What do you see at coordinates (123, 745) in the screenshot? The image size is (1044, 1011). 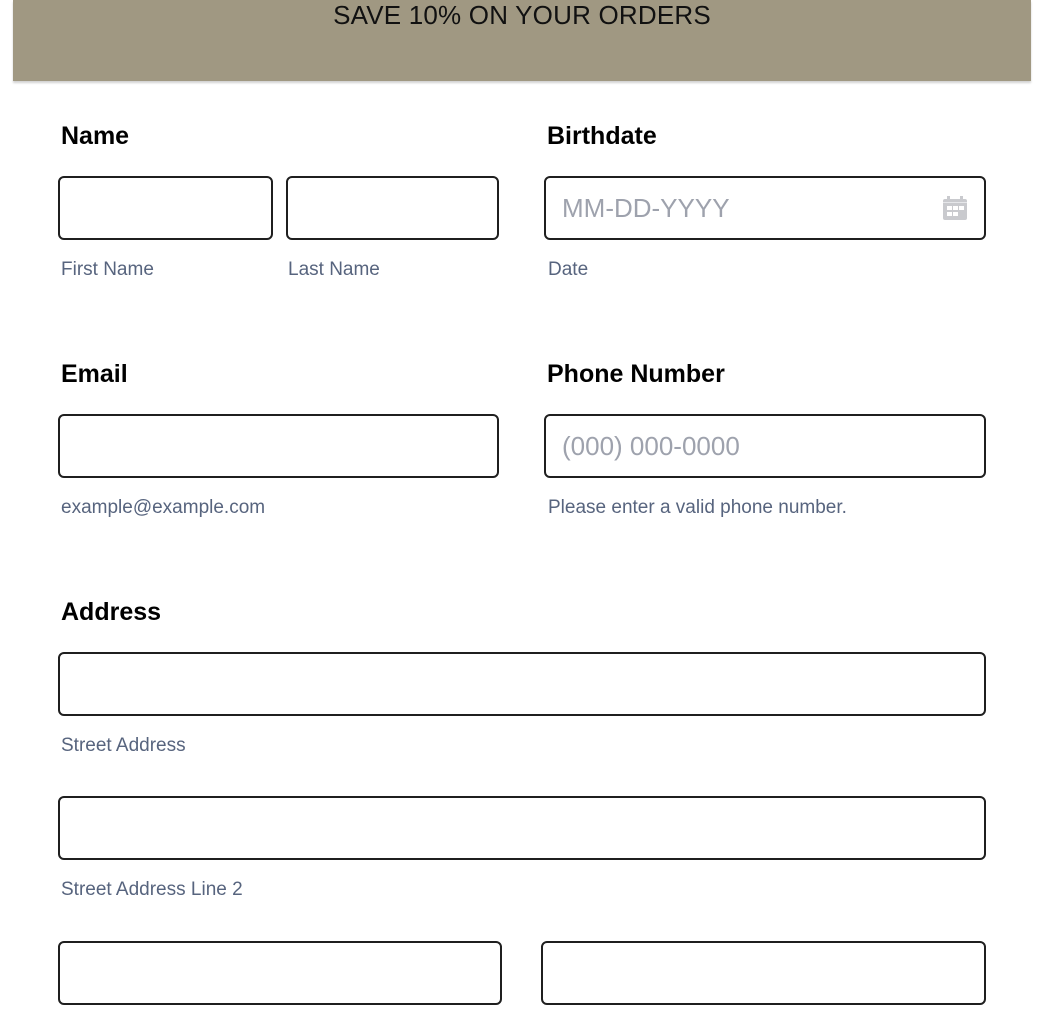 I see `street-address-sublabel: Street Address` at bounding box center [123, 745].